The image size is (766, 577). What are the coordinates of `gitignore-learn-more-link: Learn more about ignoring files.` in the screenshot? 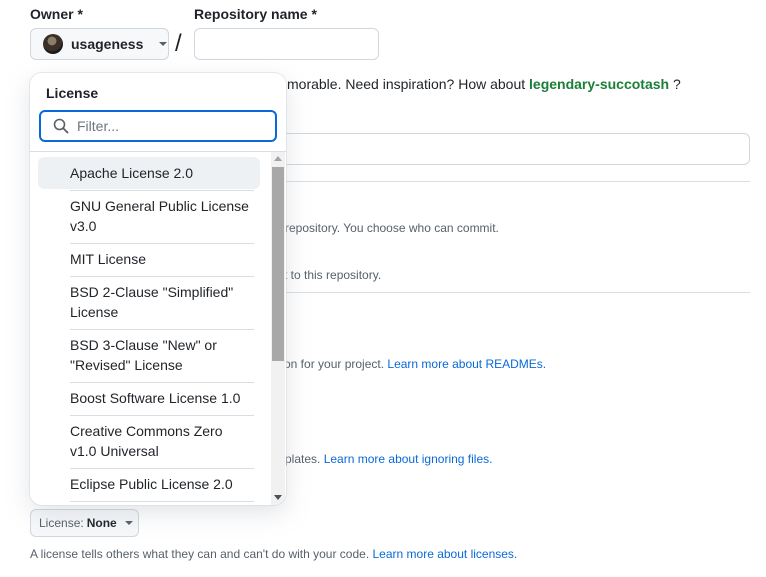 It's located at (408, 459).